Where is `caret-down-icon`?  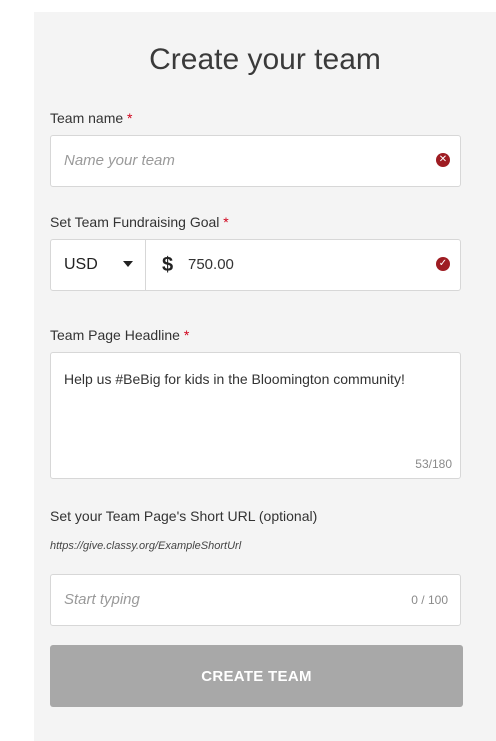 caret-down-icon is located at coordinates (128, 264).